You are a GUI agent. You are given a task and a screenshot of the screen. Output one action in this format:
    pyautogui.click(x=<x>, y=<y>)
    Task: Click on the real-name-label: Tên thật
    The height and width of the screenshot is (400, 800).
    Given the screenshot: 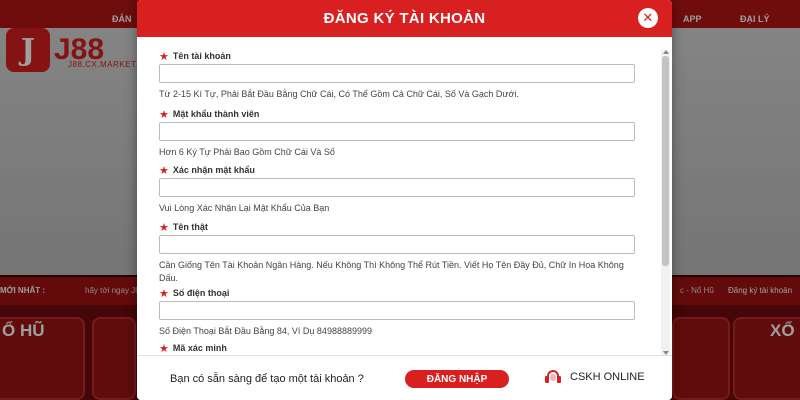 What is the action you would take?
    pyautogui.click(x=190, y=227)
    